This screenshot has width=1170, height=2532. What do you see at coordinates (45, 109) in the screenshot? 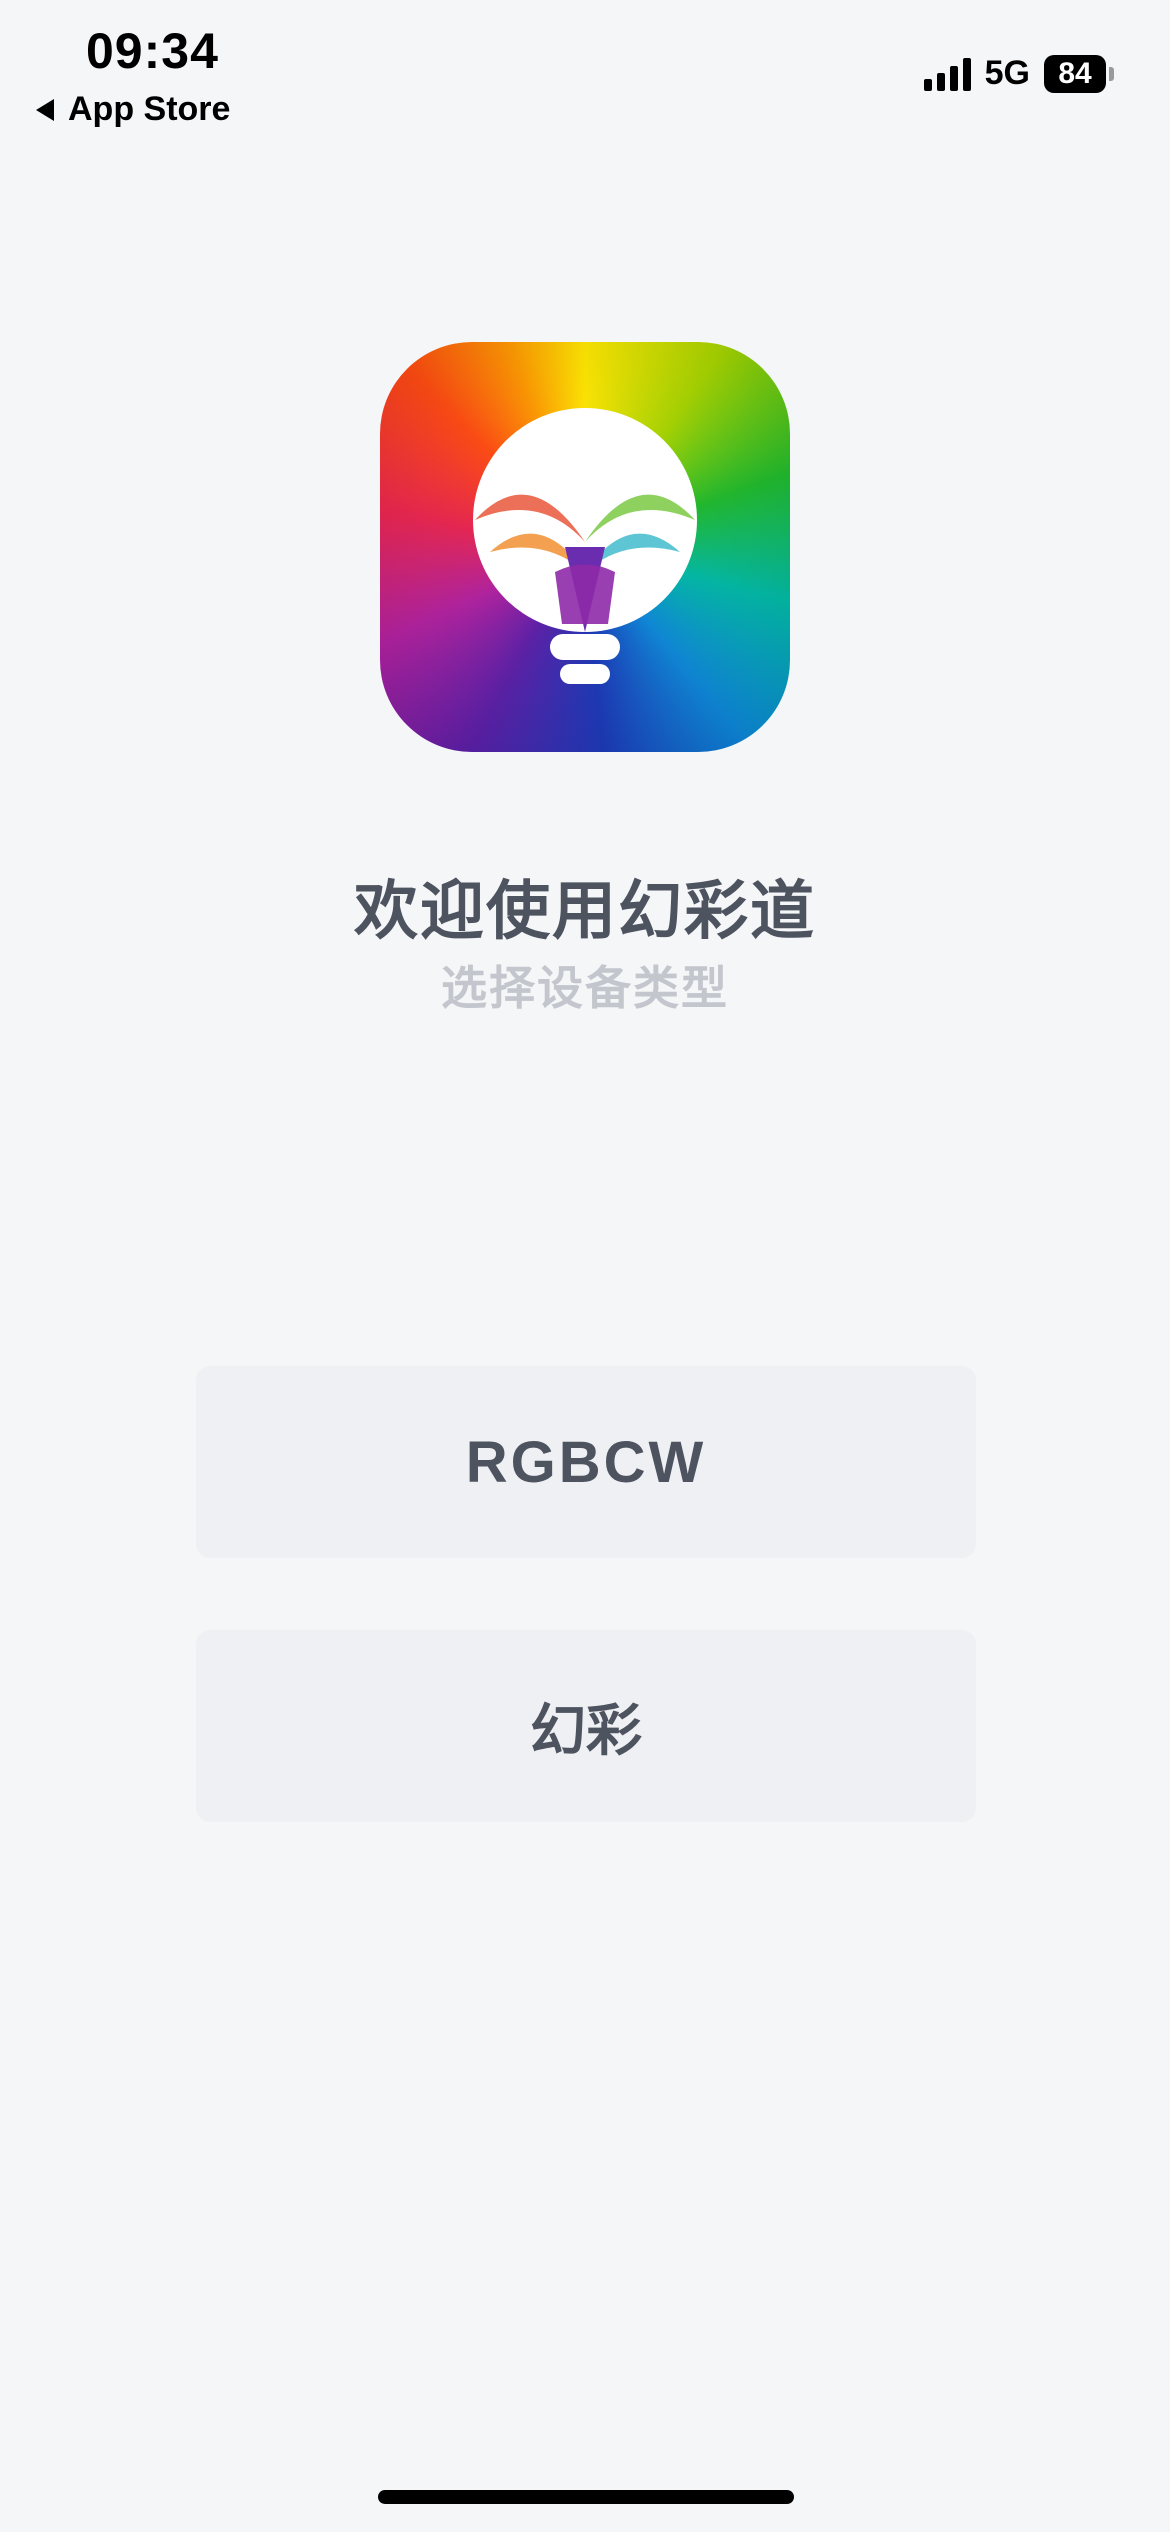
I see `back-caret-icon` at bounding box center [45, 109].